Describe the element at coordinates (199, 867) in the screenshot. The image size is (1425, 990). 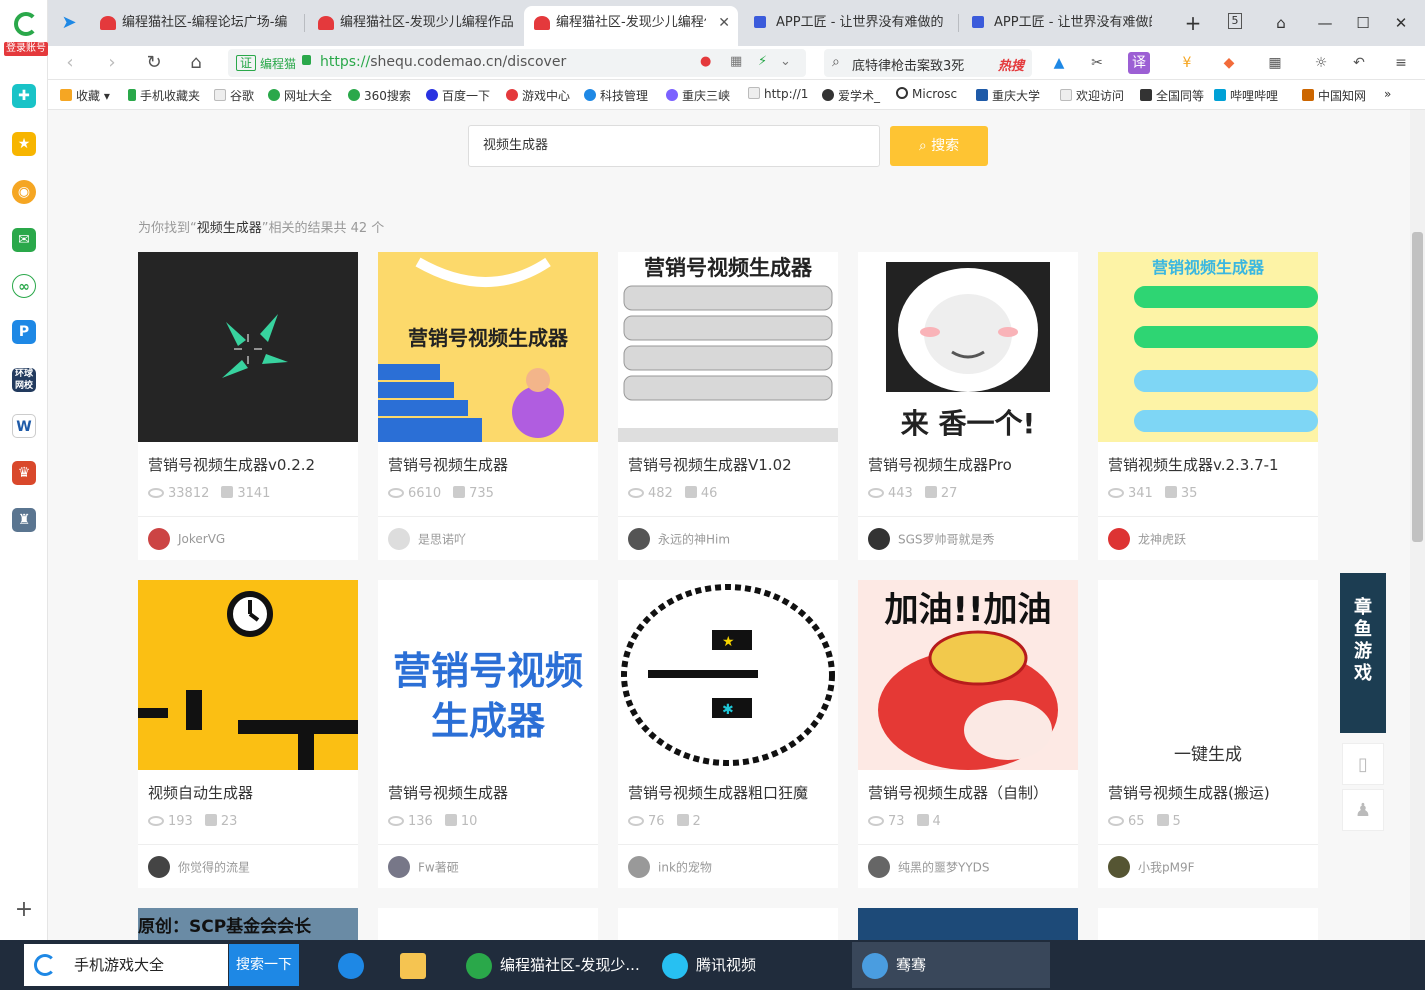
I see `work-author: 你觉得的流星` at that location.